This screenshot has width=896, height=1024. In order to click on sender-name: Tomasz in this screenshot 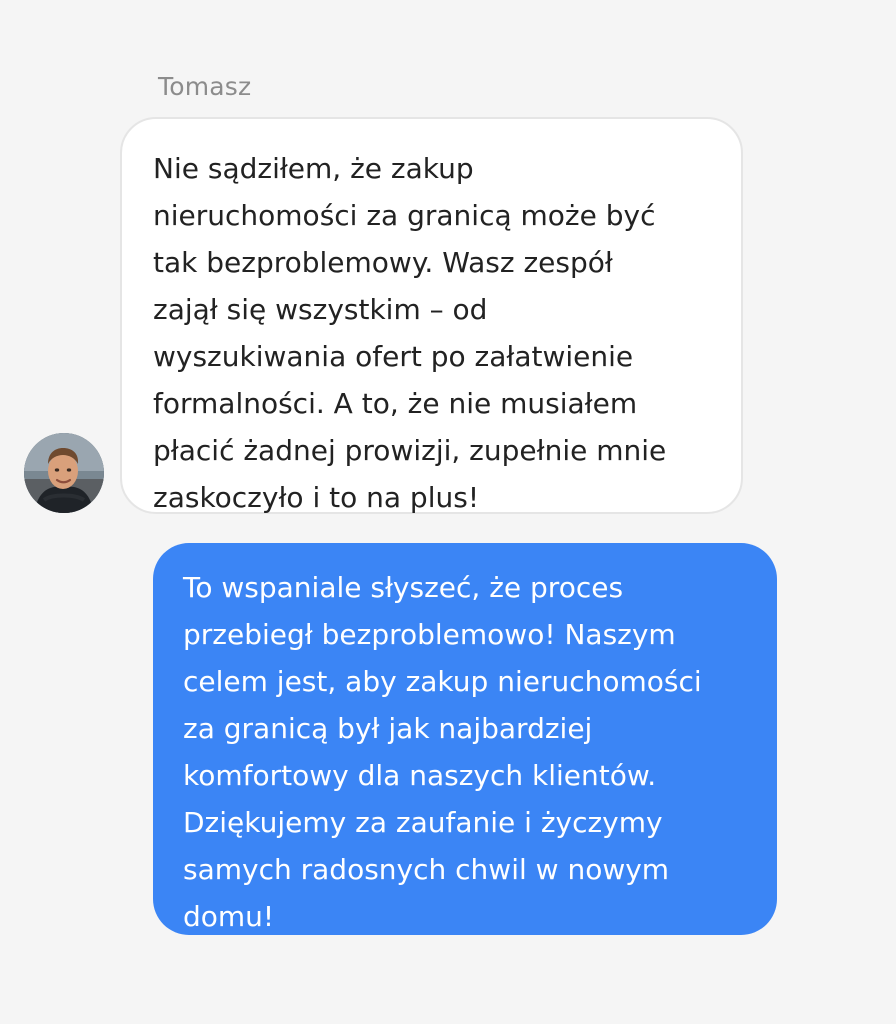, I will do `click(205, 86)`.